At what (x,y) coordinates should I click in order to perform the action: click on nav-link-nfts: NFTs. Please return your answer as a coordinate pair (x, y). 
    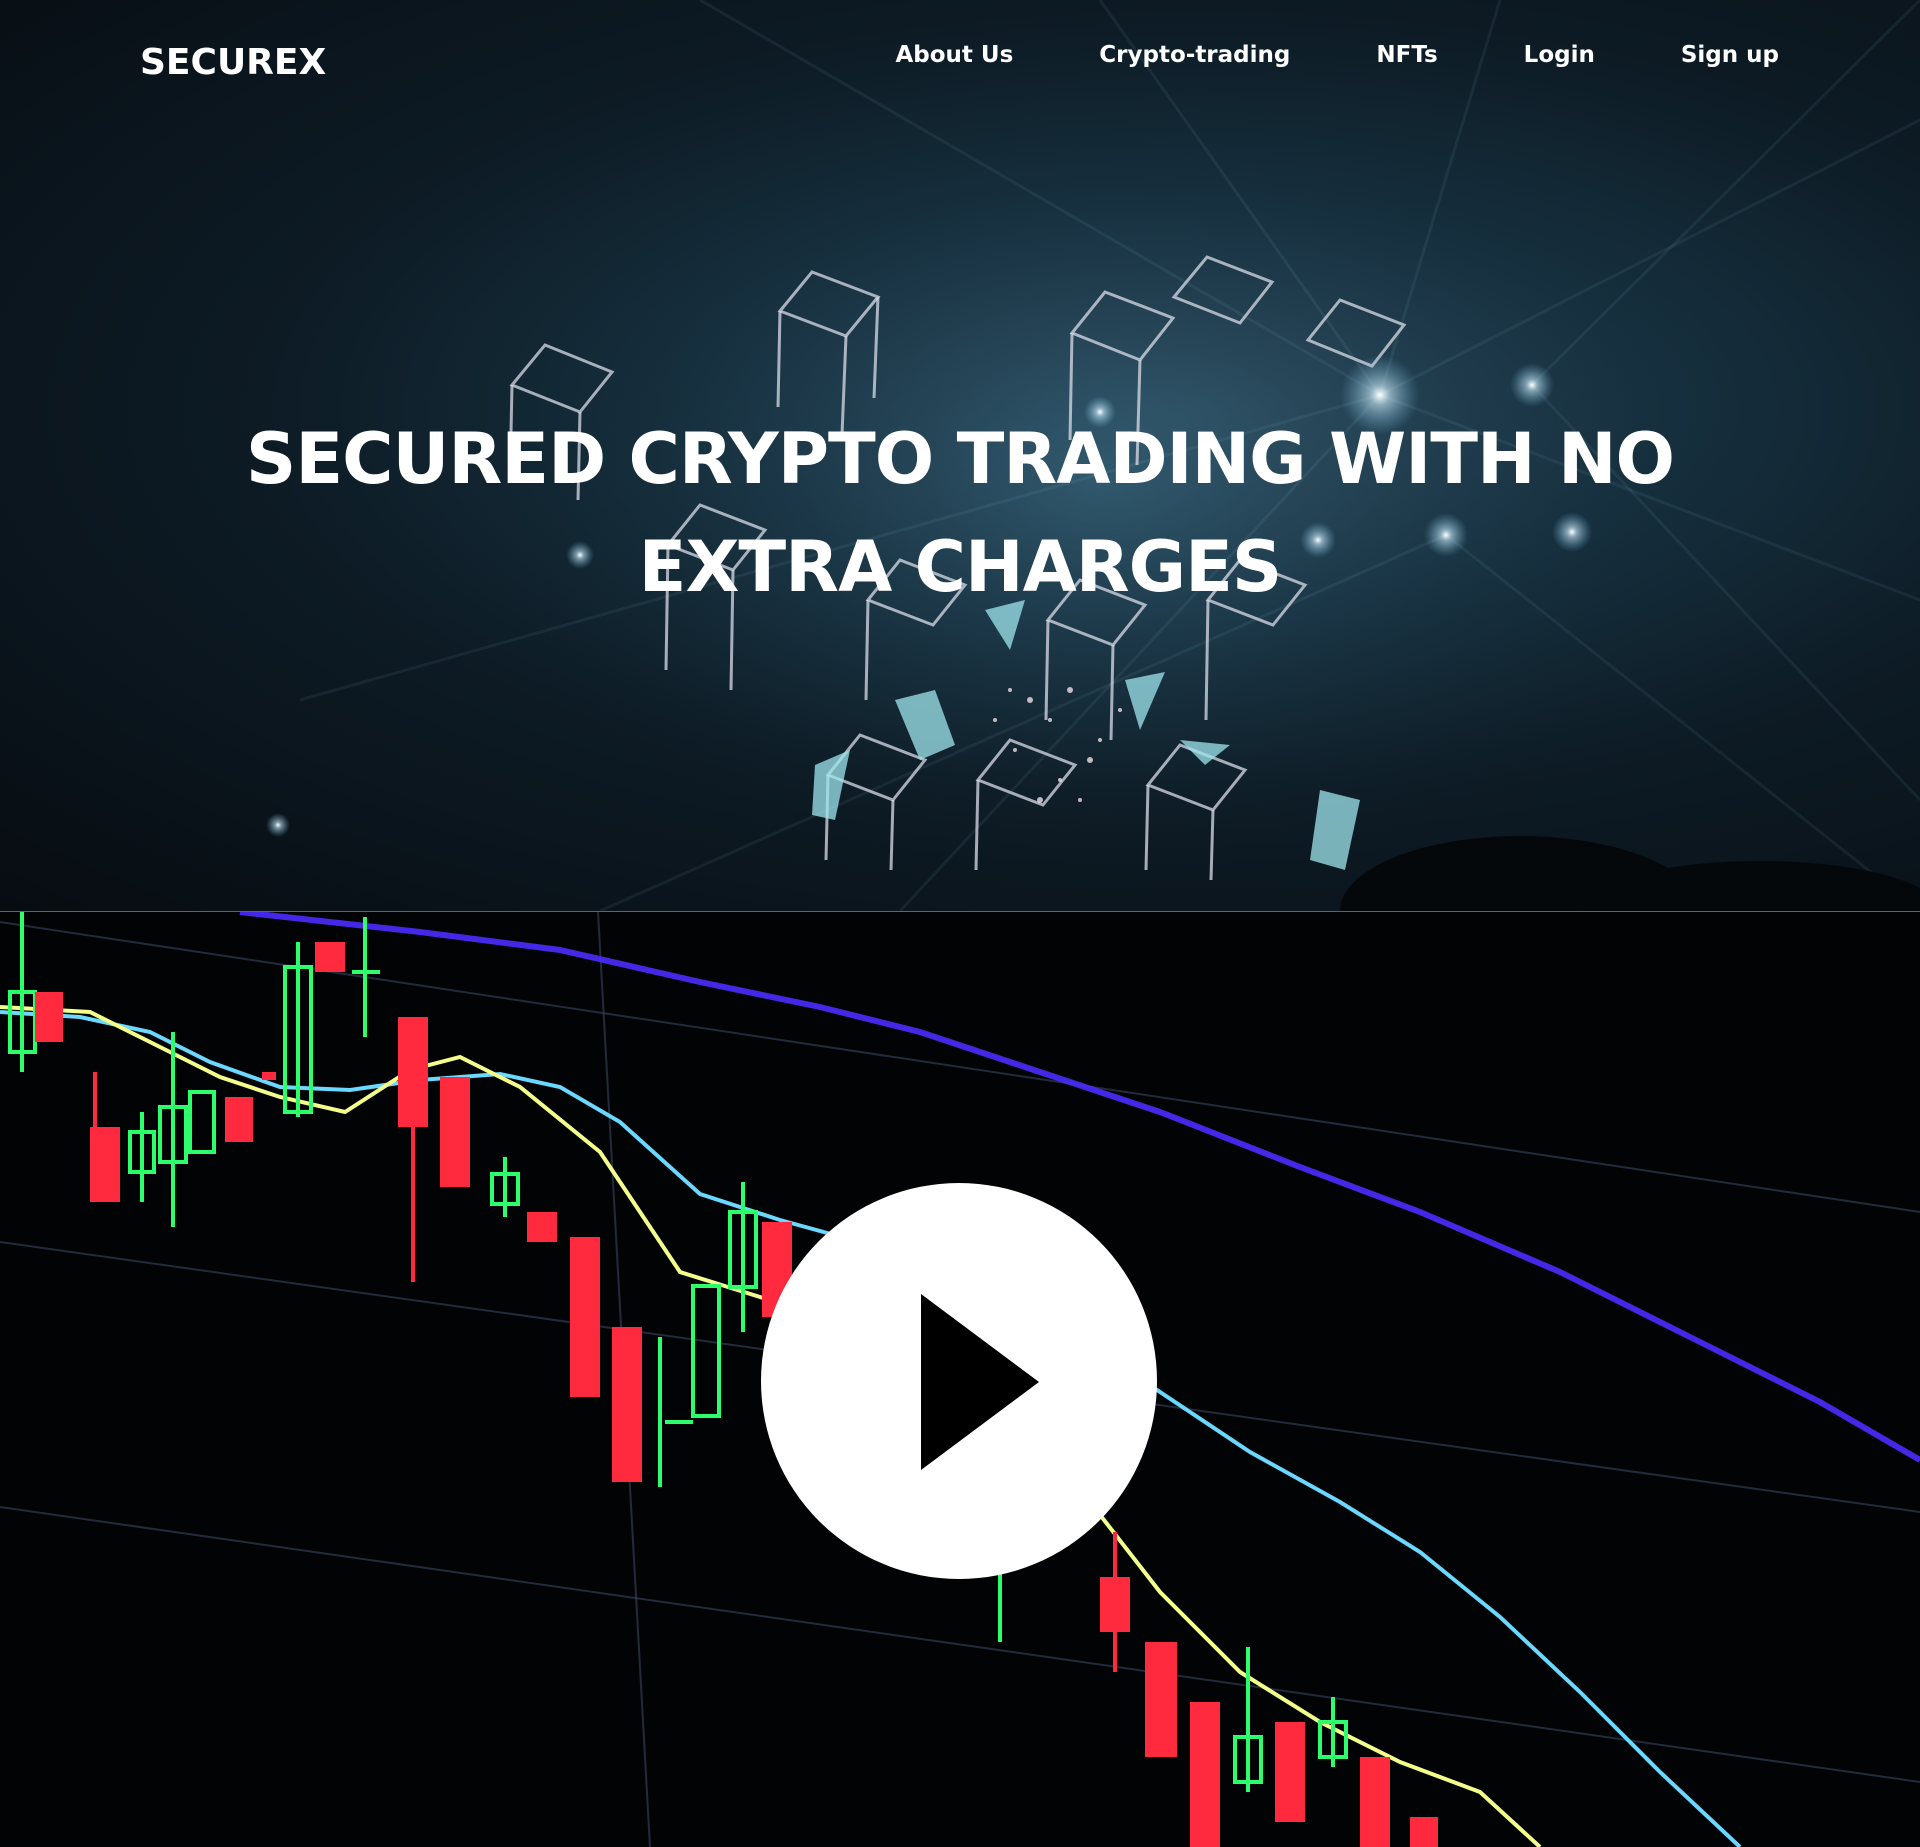
    Looking at the image, I should click on (1406, 55).